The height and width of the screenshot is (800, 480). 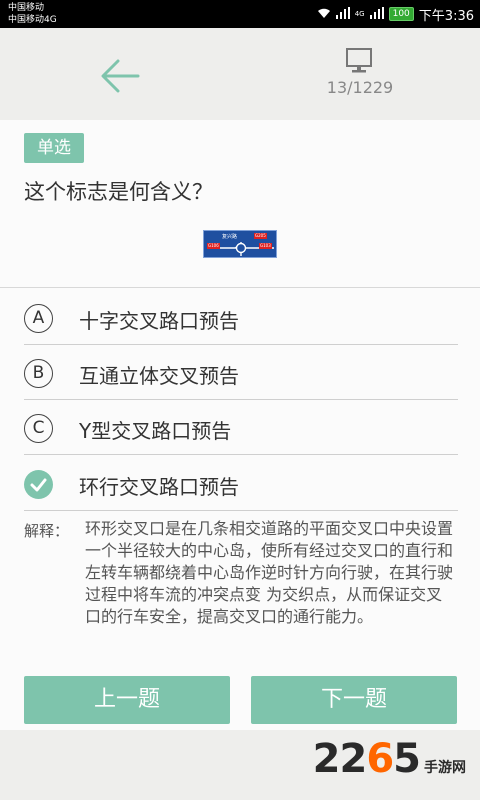 What do you see at coordinates (241, 427) in the screenshot?
I see `option-c: C Y型交叉路口预告` at bounding box center [241, 427].